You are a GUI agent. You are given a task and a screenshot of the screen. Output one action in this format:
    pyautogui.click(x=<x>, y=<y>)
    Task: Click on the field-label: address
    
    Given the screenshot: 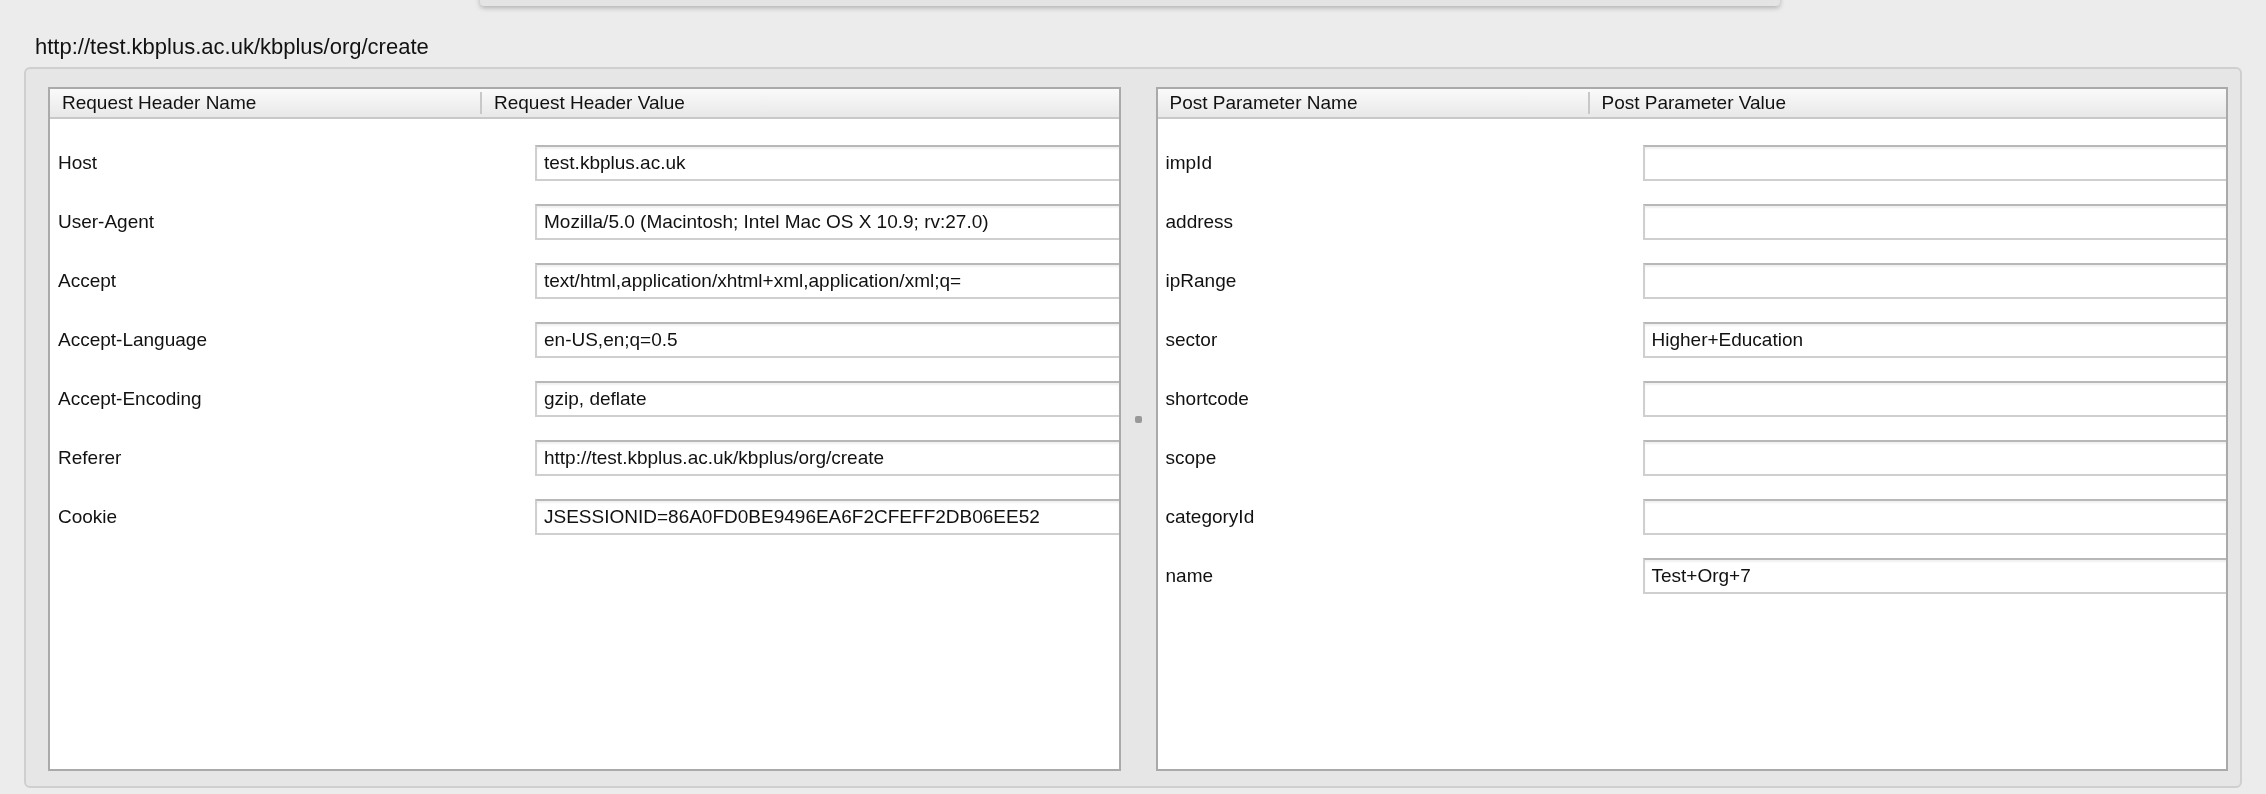 What is the action you would take?
    pyautogui.click(x=1199, y=221)
    